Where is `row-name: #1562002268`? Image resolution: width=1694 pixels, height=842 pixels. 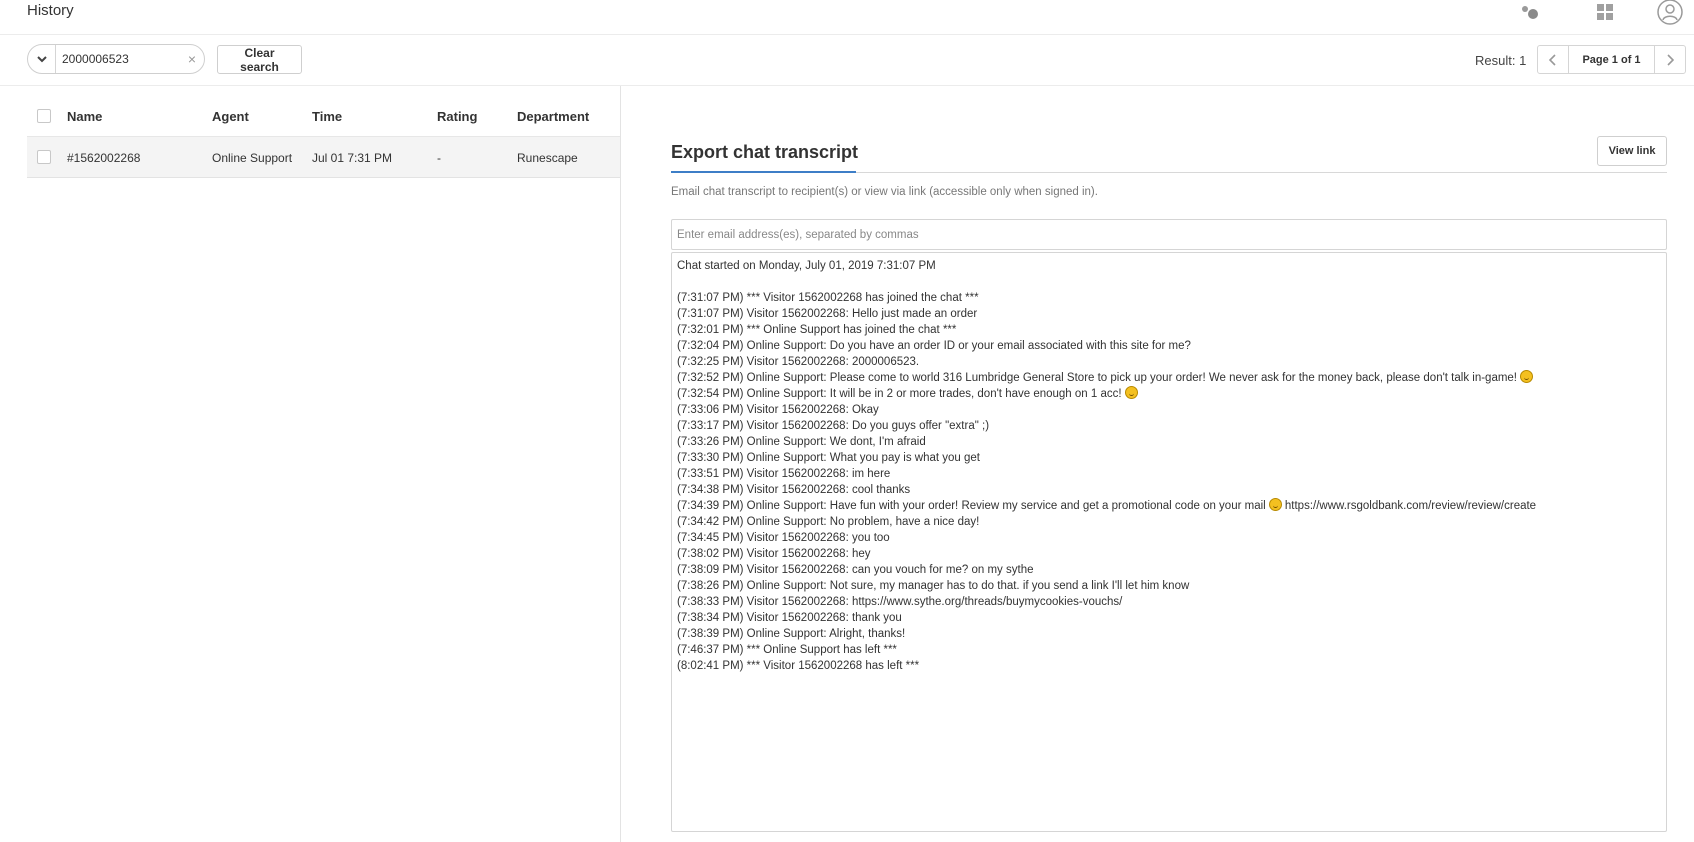 row-name: #1562002268 is located at coordinates (104, 158).